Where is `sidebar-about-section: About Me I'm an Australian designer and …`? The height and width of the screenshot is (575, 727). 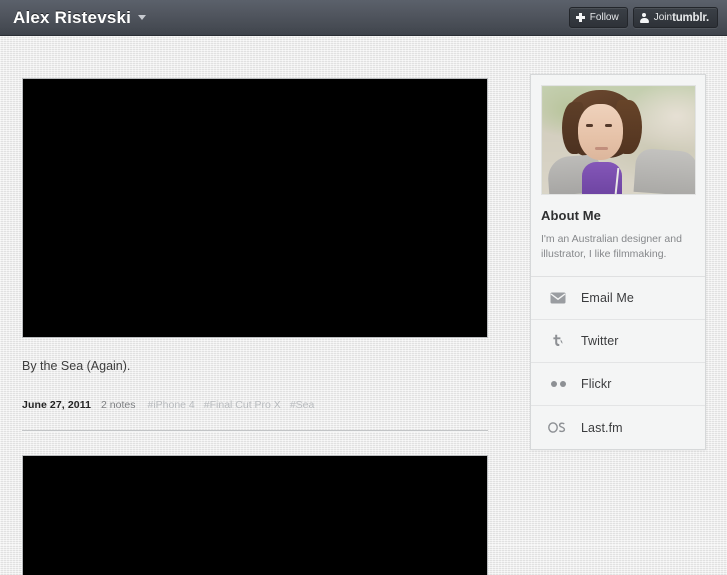 sidebar-about-section: About Me I'm an Australian designer and … is located at coordinates (618, 175).